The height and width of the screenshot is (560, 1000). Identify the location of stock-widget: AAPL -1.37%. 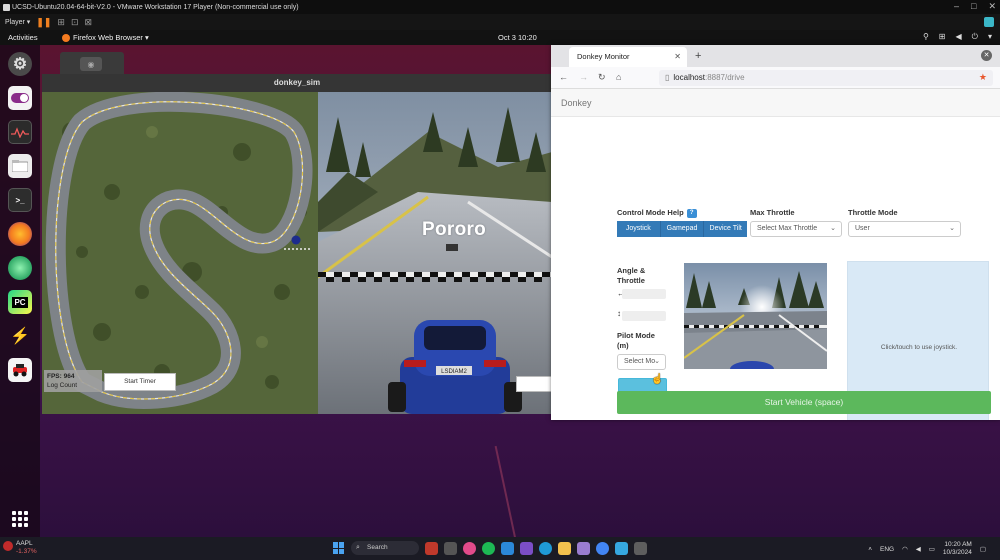
(20, 548).